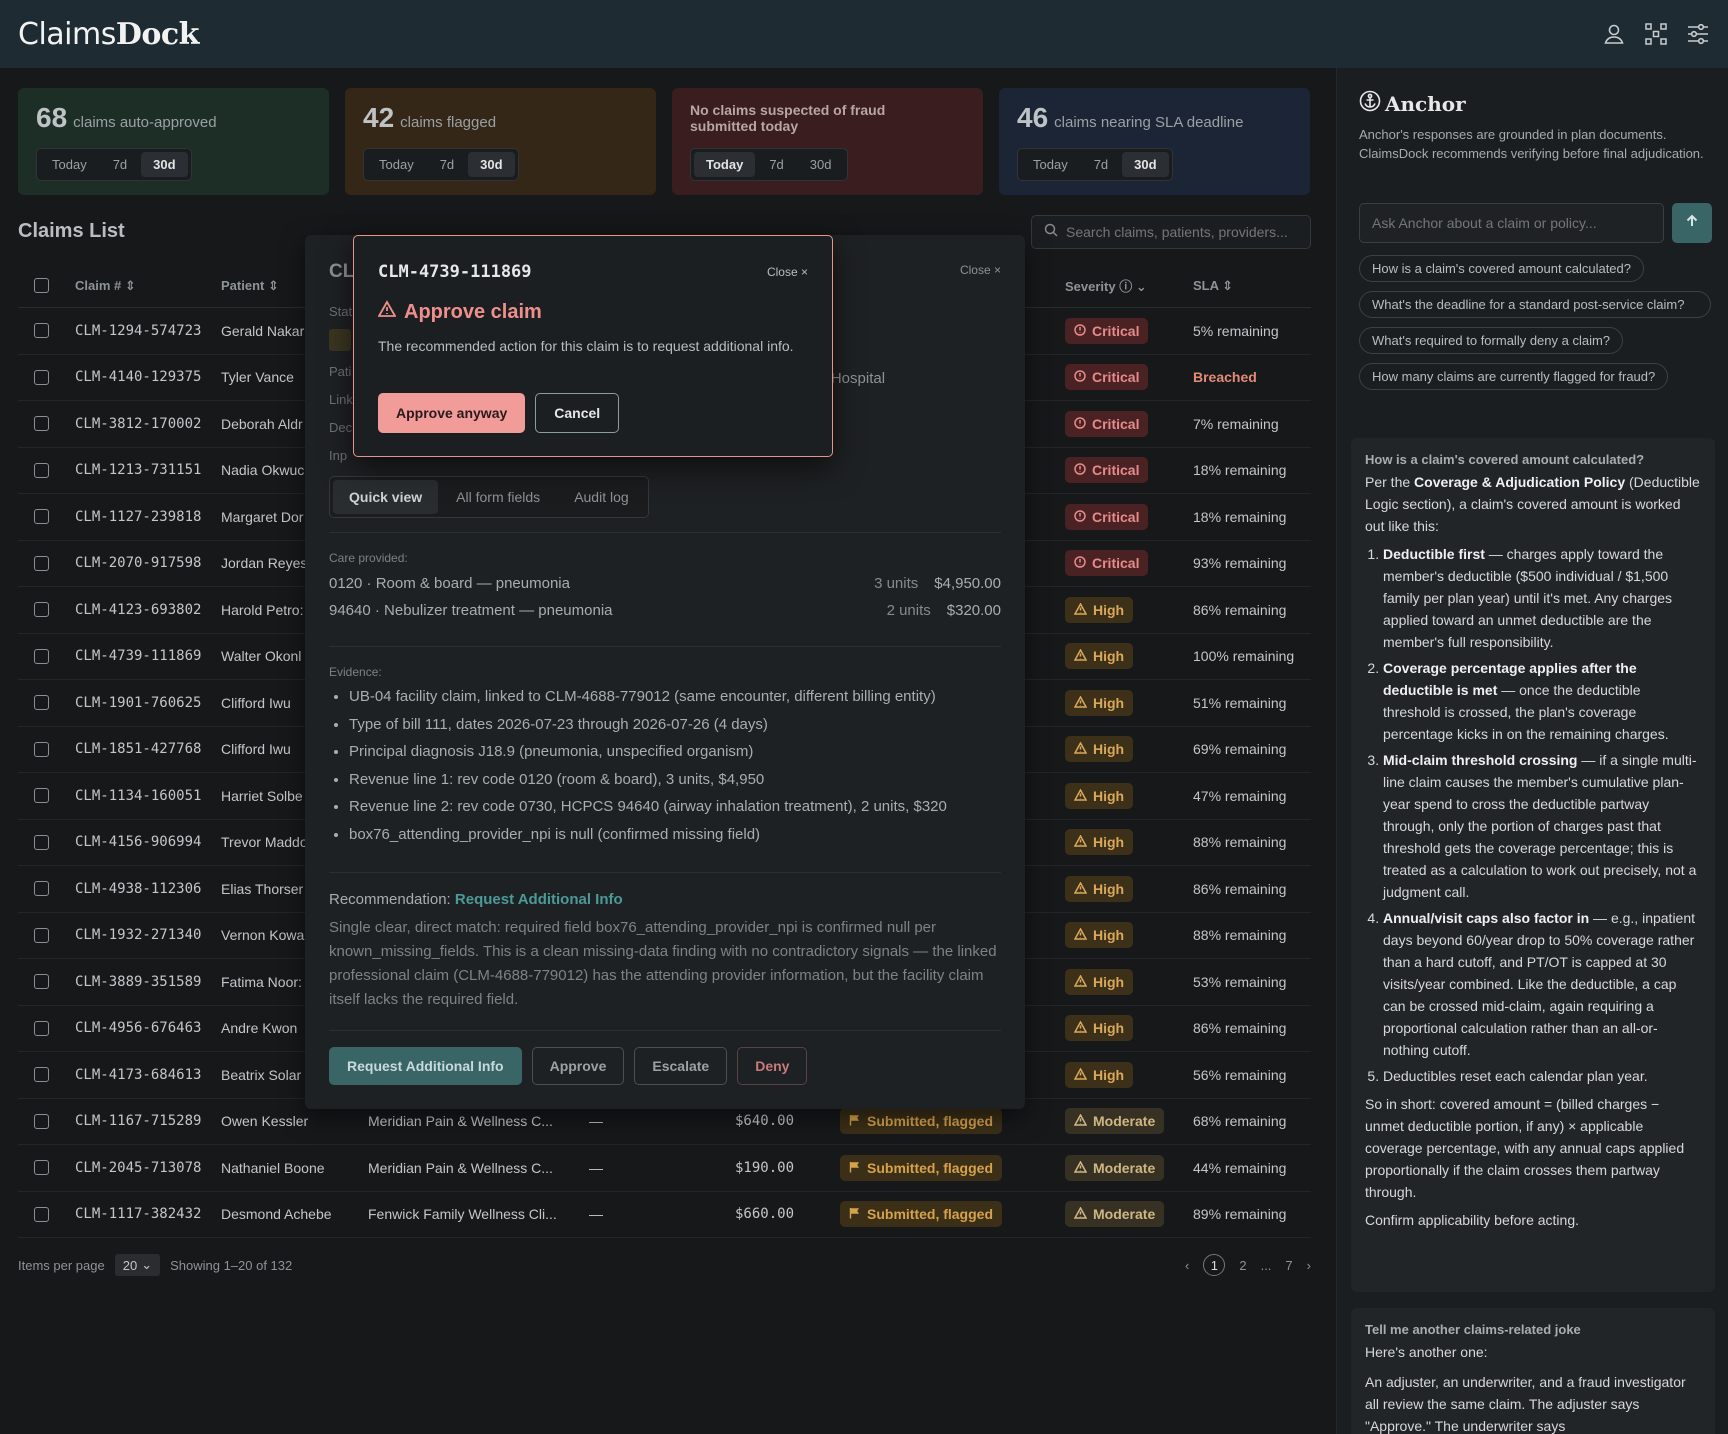  What do you see at coordinates (1692, 223) in the screenshot?
I see `send-button` at bounding box center [1692, 223].